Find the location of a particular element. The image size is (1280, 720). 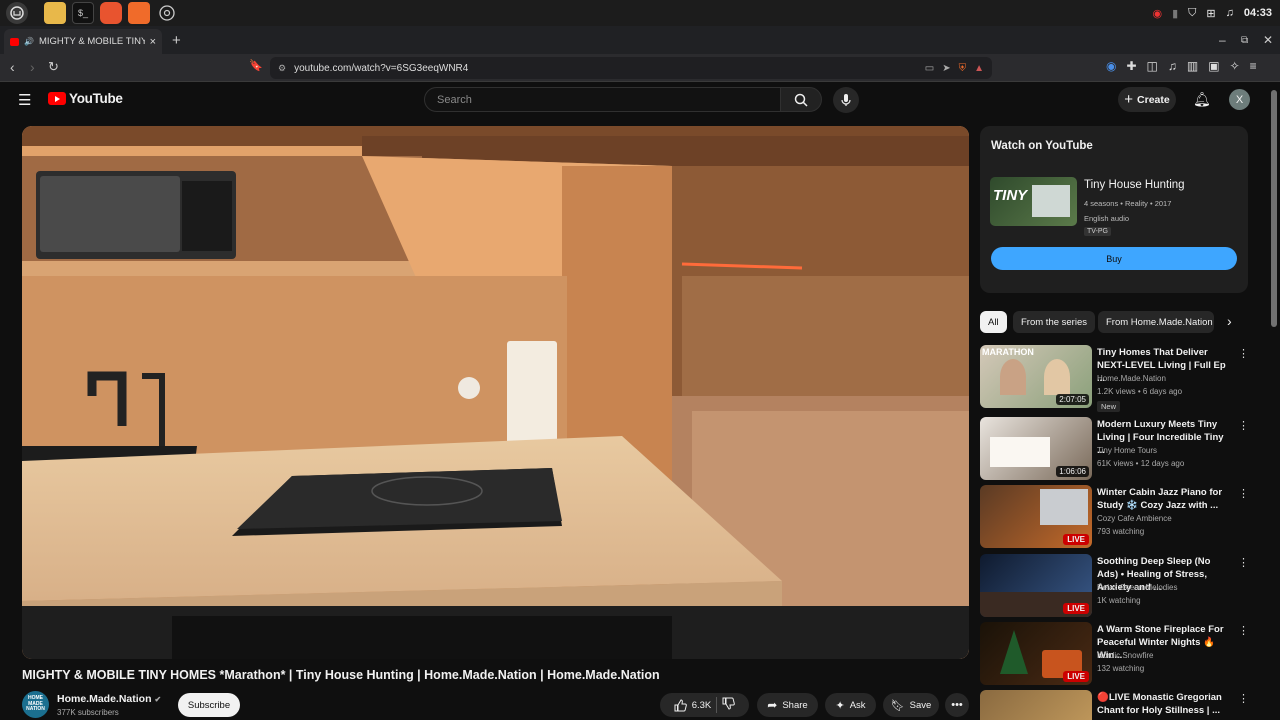

subscribe-button: Subscribe is located at coordinates (209, 705).